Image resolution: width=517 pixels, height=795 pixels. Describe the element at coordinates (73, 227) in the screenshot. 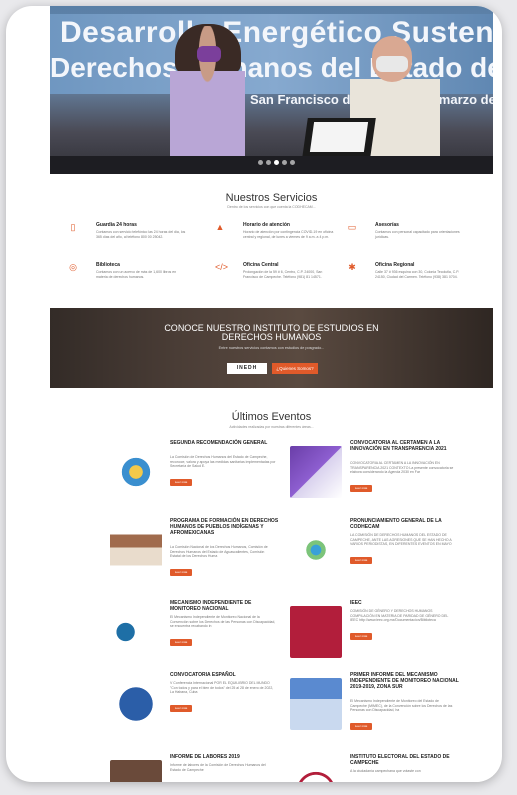

I see `phone-icon: ▯` at that location.